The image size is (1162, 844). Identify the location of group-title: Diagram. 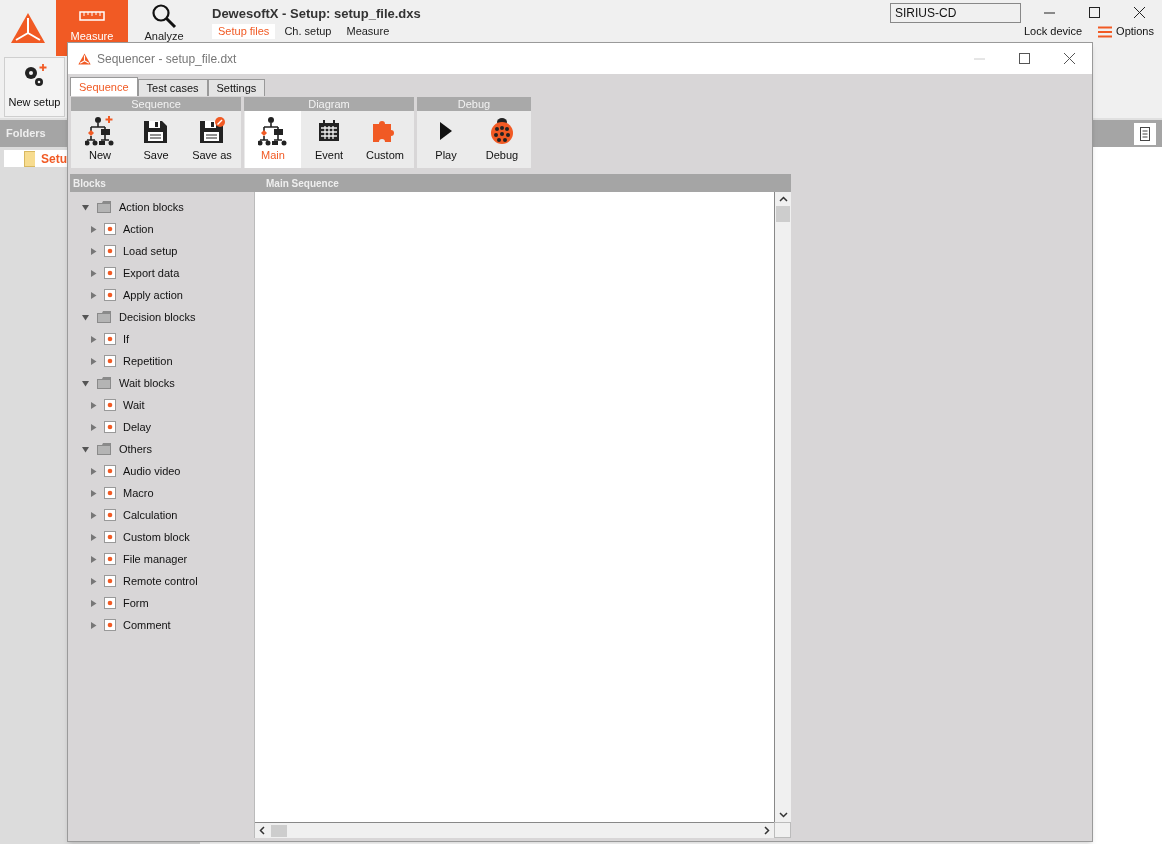
(329, 104).